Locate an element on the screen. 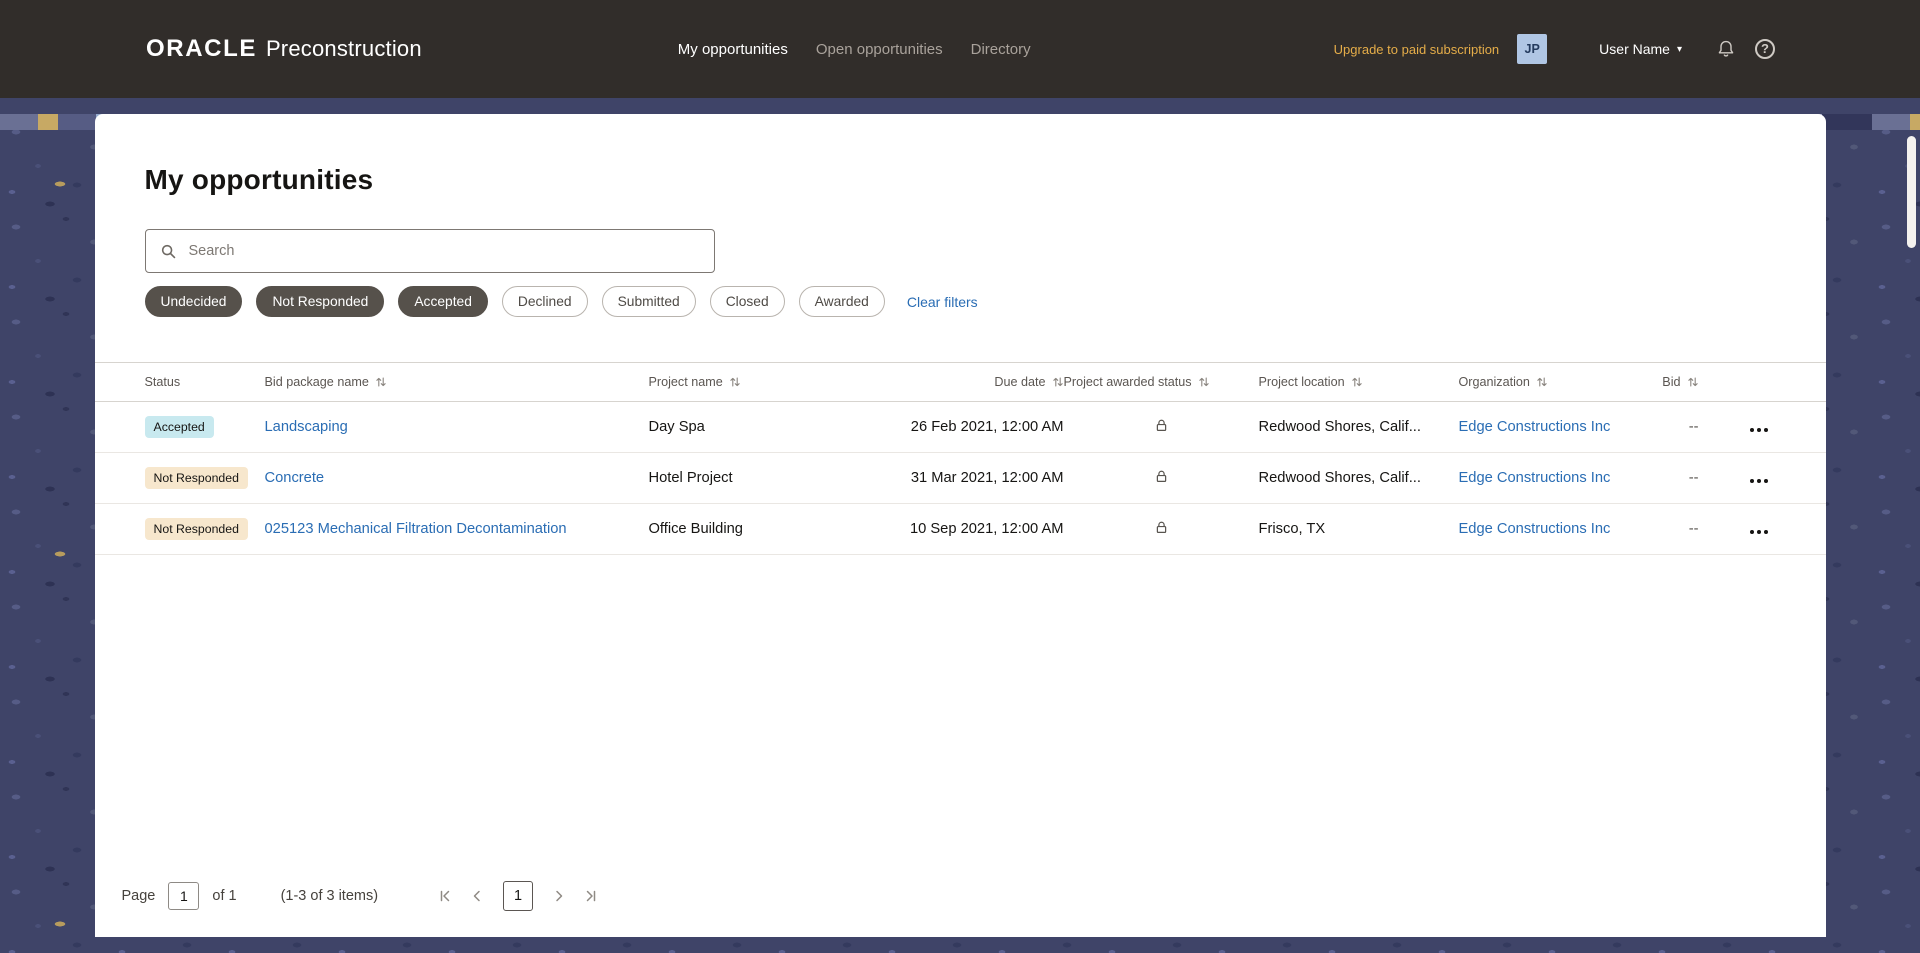 This screenshot has width=1920, height=953. help-icon: ? is located at coordinates (1765, 49).